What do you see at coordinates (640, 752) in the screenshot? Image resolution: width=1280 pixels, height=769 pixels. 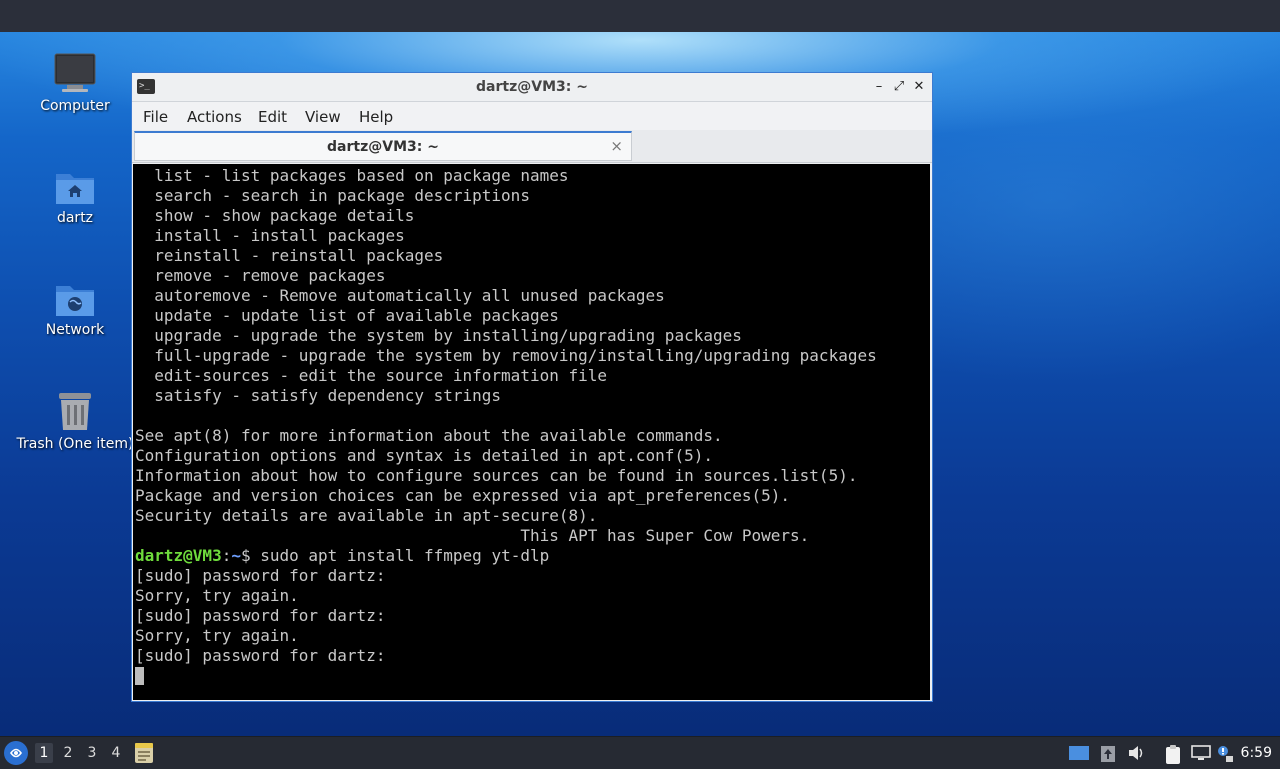 I see `taskbar: 1 2 3 4 6:59` at bounding box center [640, 752].